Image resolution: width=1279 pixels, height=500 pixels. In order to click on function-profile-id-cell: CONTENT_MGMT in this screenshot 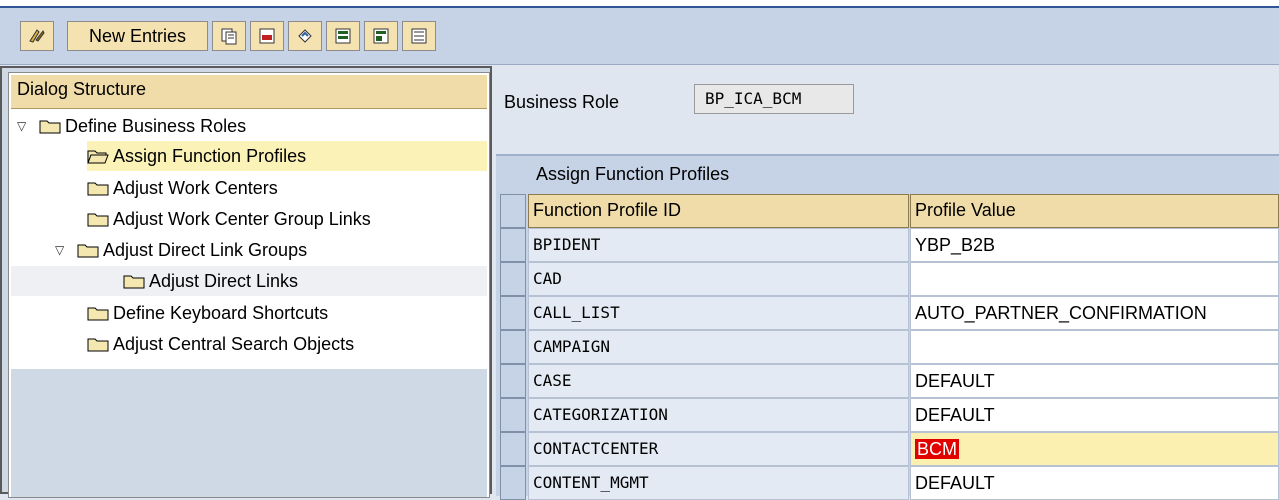, I will do `click(718, 483)`.